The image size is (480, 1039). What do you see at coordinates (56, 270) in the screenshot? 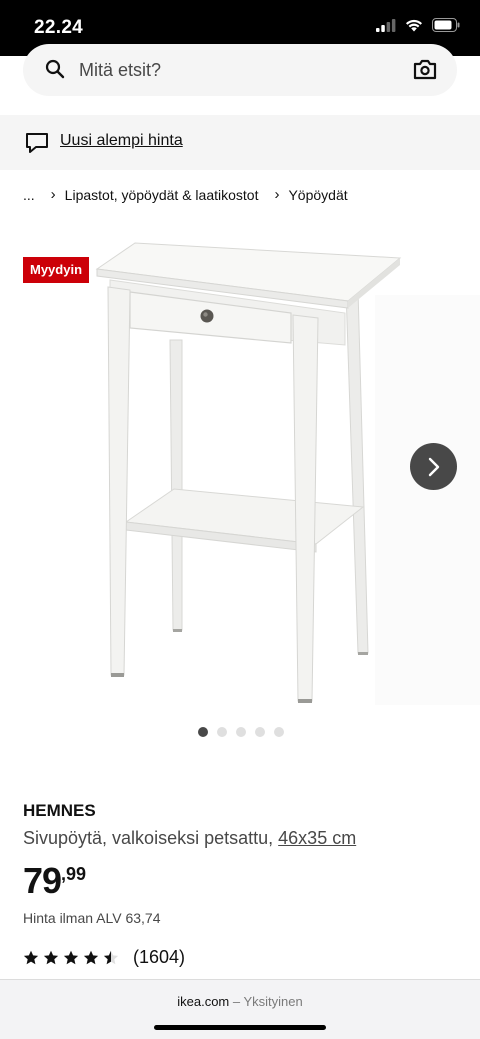
I see `bestseller-badge: Myydyin` at bounding box center [56, 270].